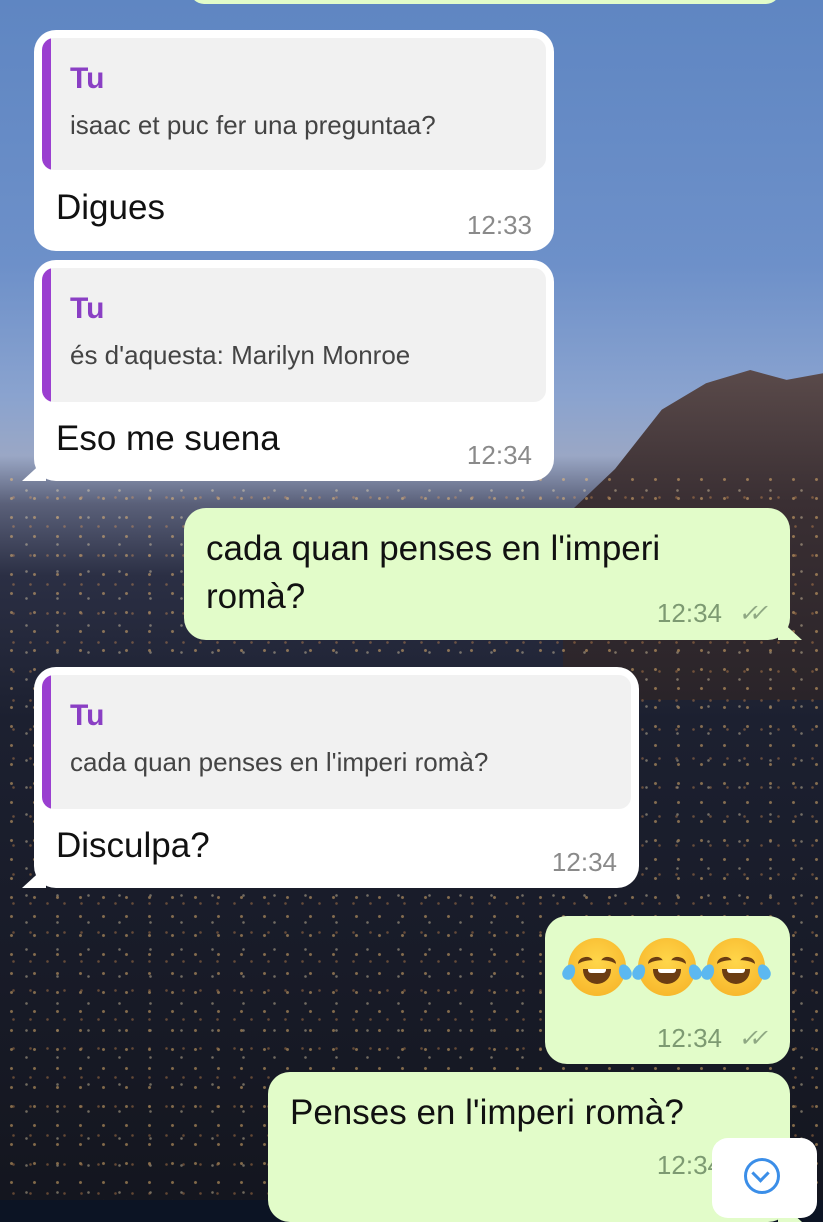  Describe the element at coordinates (110, 207) in the screenshot. I see `message-text: Digues` at that location.